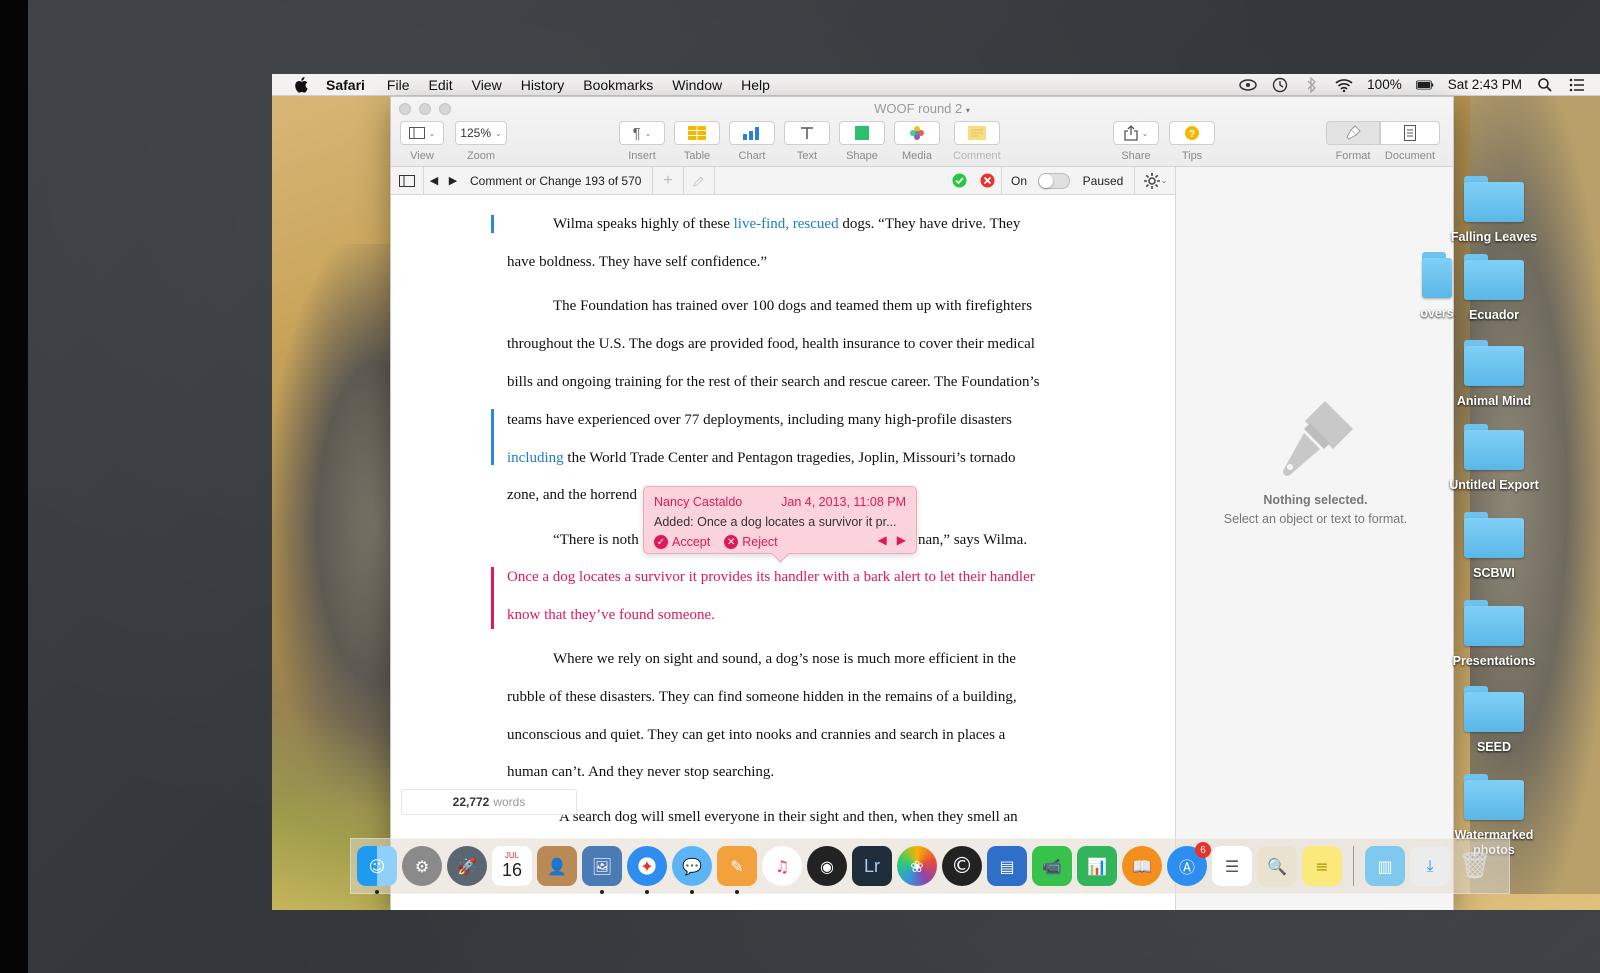 The width and height of the screenshot is (1600, 973). Describe the element at coordinates (434, 181) in the screenshot. I see `previous-change-button: ◀` at that location.